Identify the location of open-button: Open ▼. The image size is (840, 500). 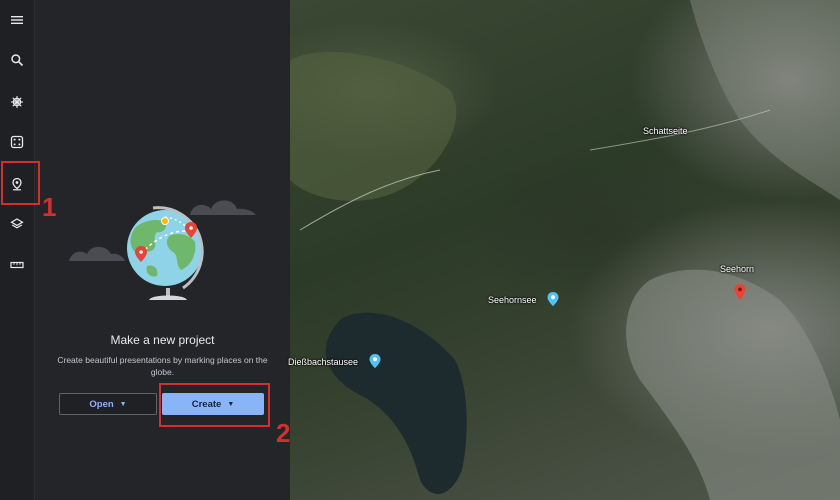
(108, 404).